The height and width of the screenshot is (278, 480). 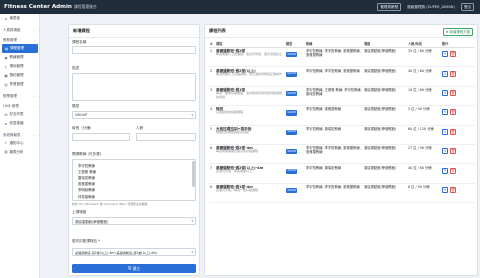 I want to click on table-header-row: # 課程 類型 教練 場館 人數/時長 動作, so click(x=342, y=44).